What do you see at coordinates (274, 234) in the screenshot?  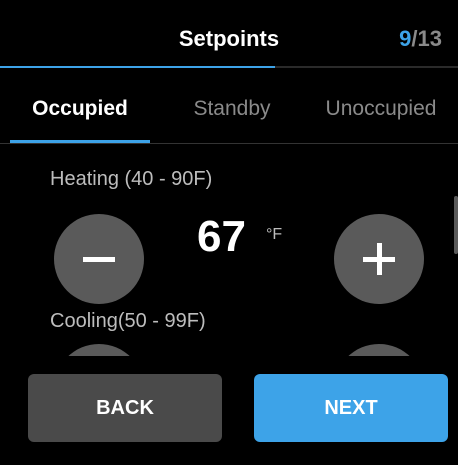 I see `heating-setpoint-unit: °F` at bounding box center [274, 234].